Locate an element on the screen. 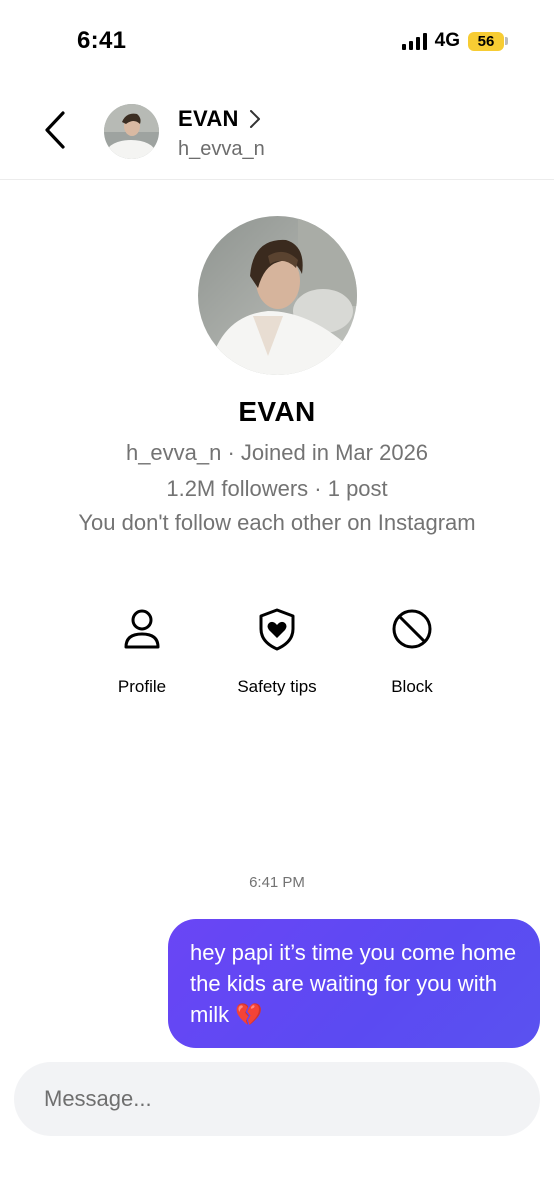 The image size is (554, 1199). header-handle: h_evva_n is located at coordinates (221, 149).